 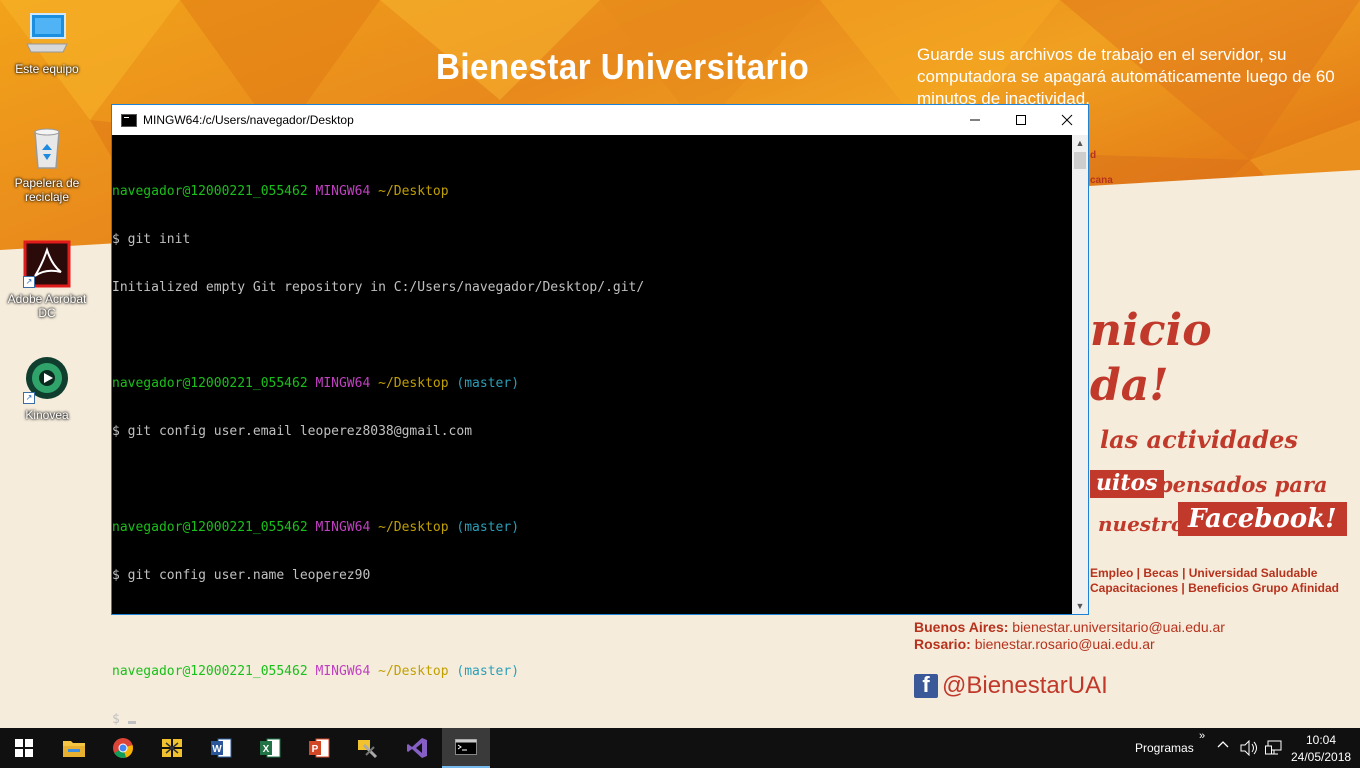 What do you see at coordinates (47, 306) in the screenshot?
I see `desktop-icon-label: Adobe Acrobat DC` at bounding box center [47, 306].